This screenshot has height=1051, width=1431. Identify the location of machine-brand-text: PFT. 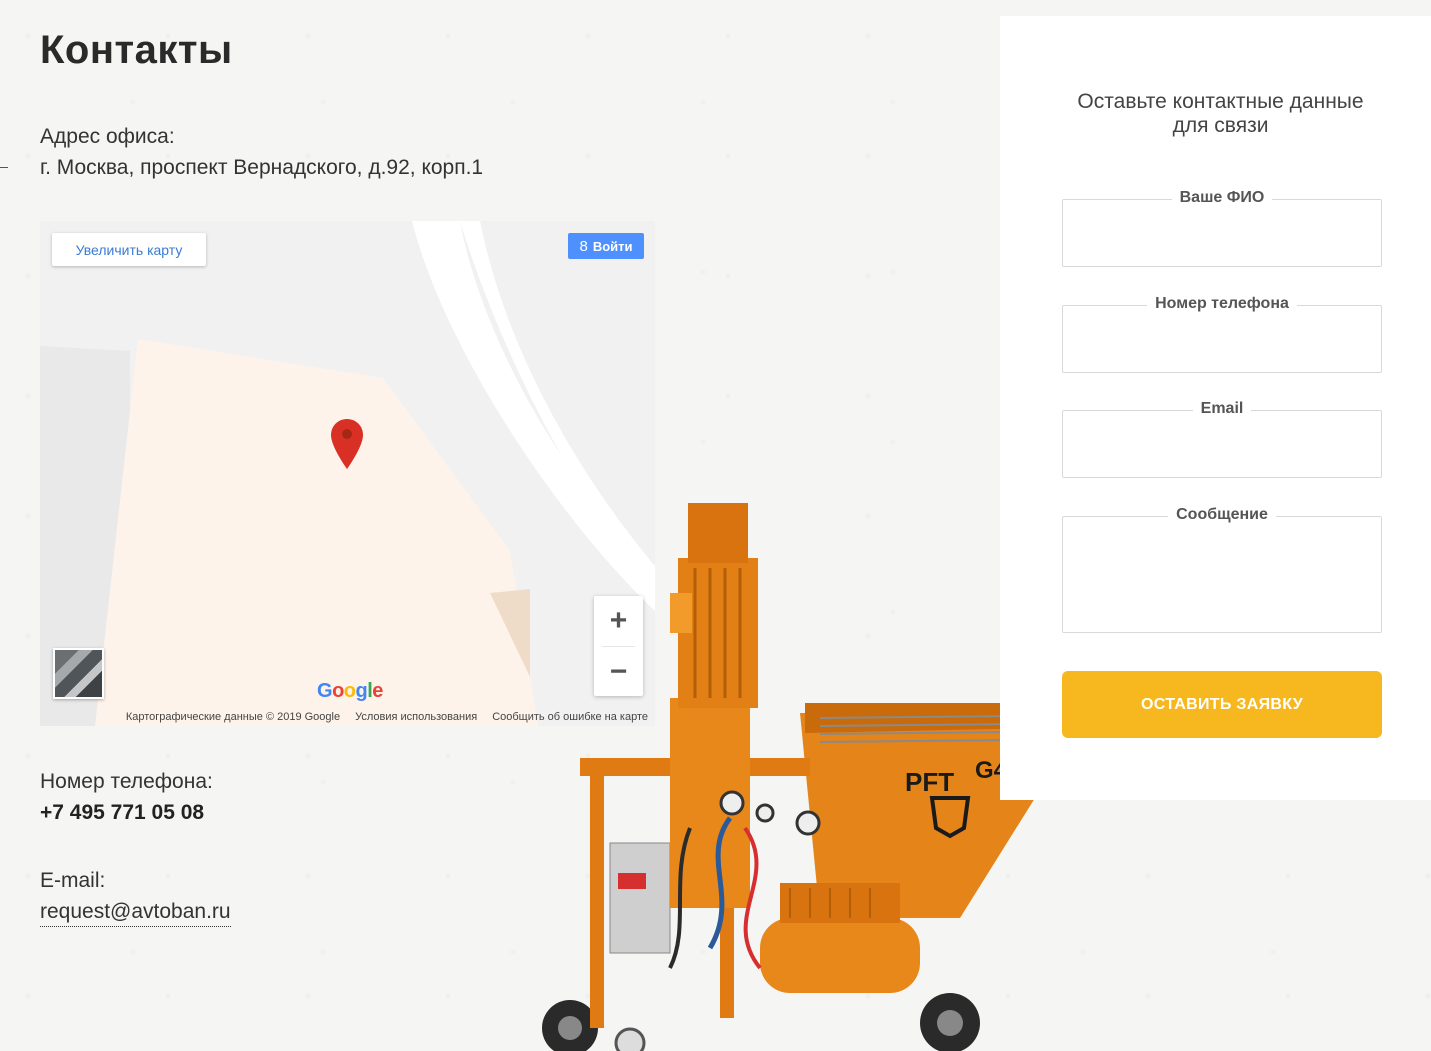
(929, 782).